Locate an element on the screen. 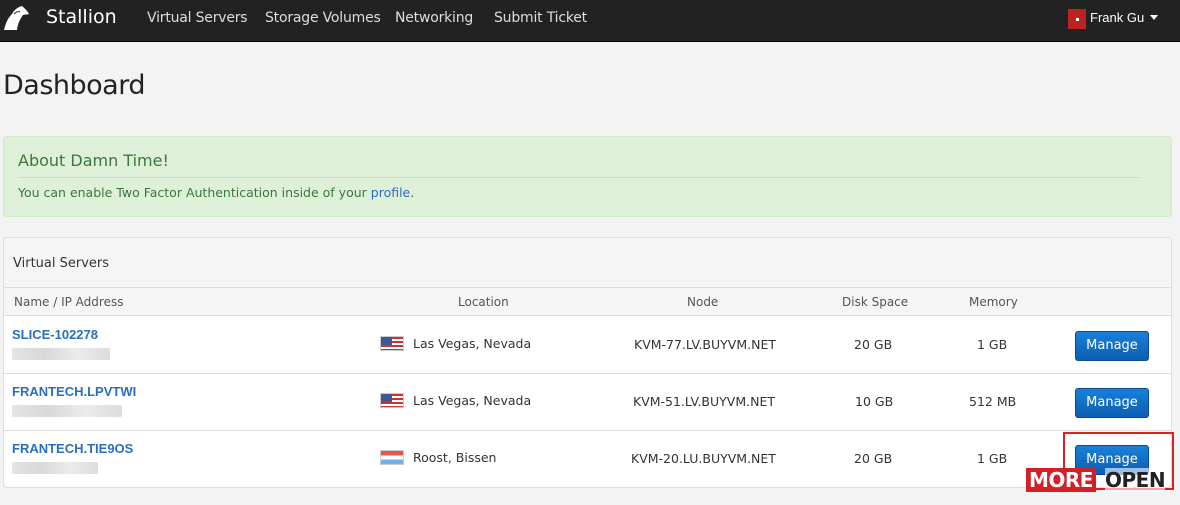  watermark-more: MORE is located at coordinates (1061, 480).